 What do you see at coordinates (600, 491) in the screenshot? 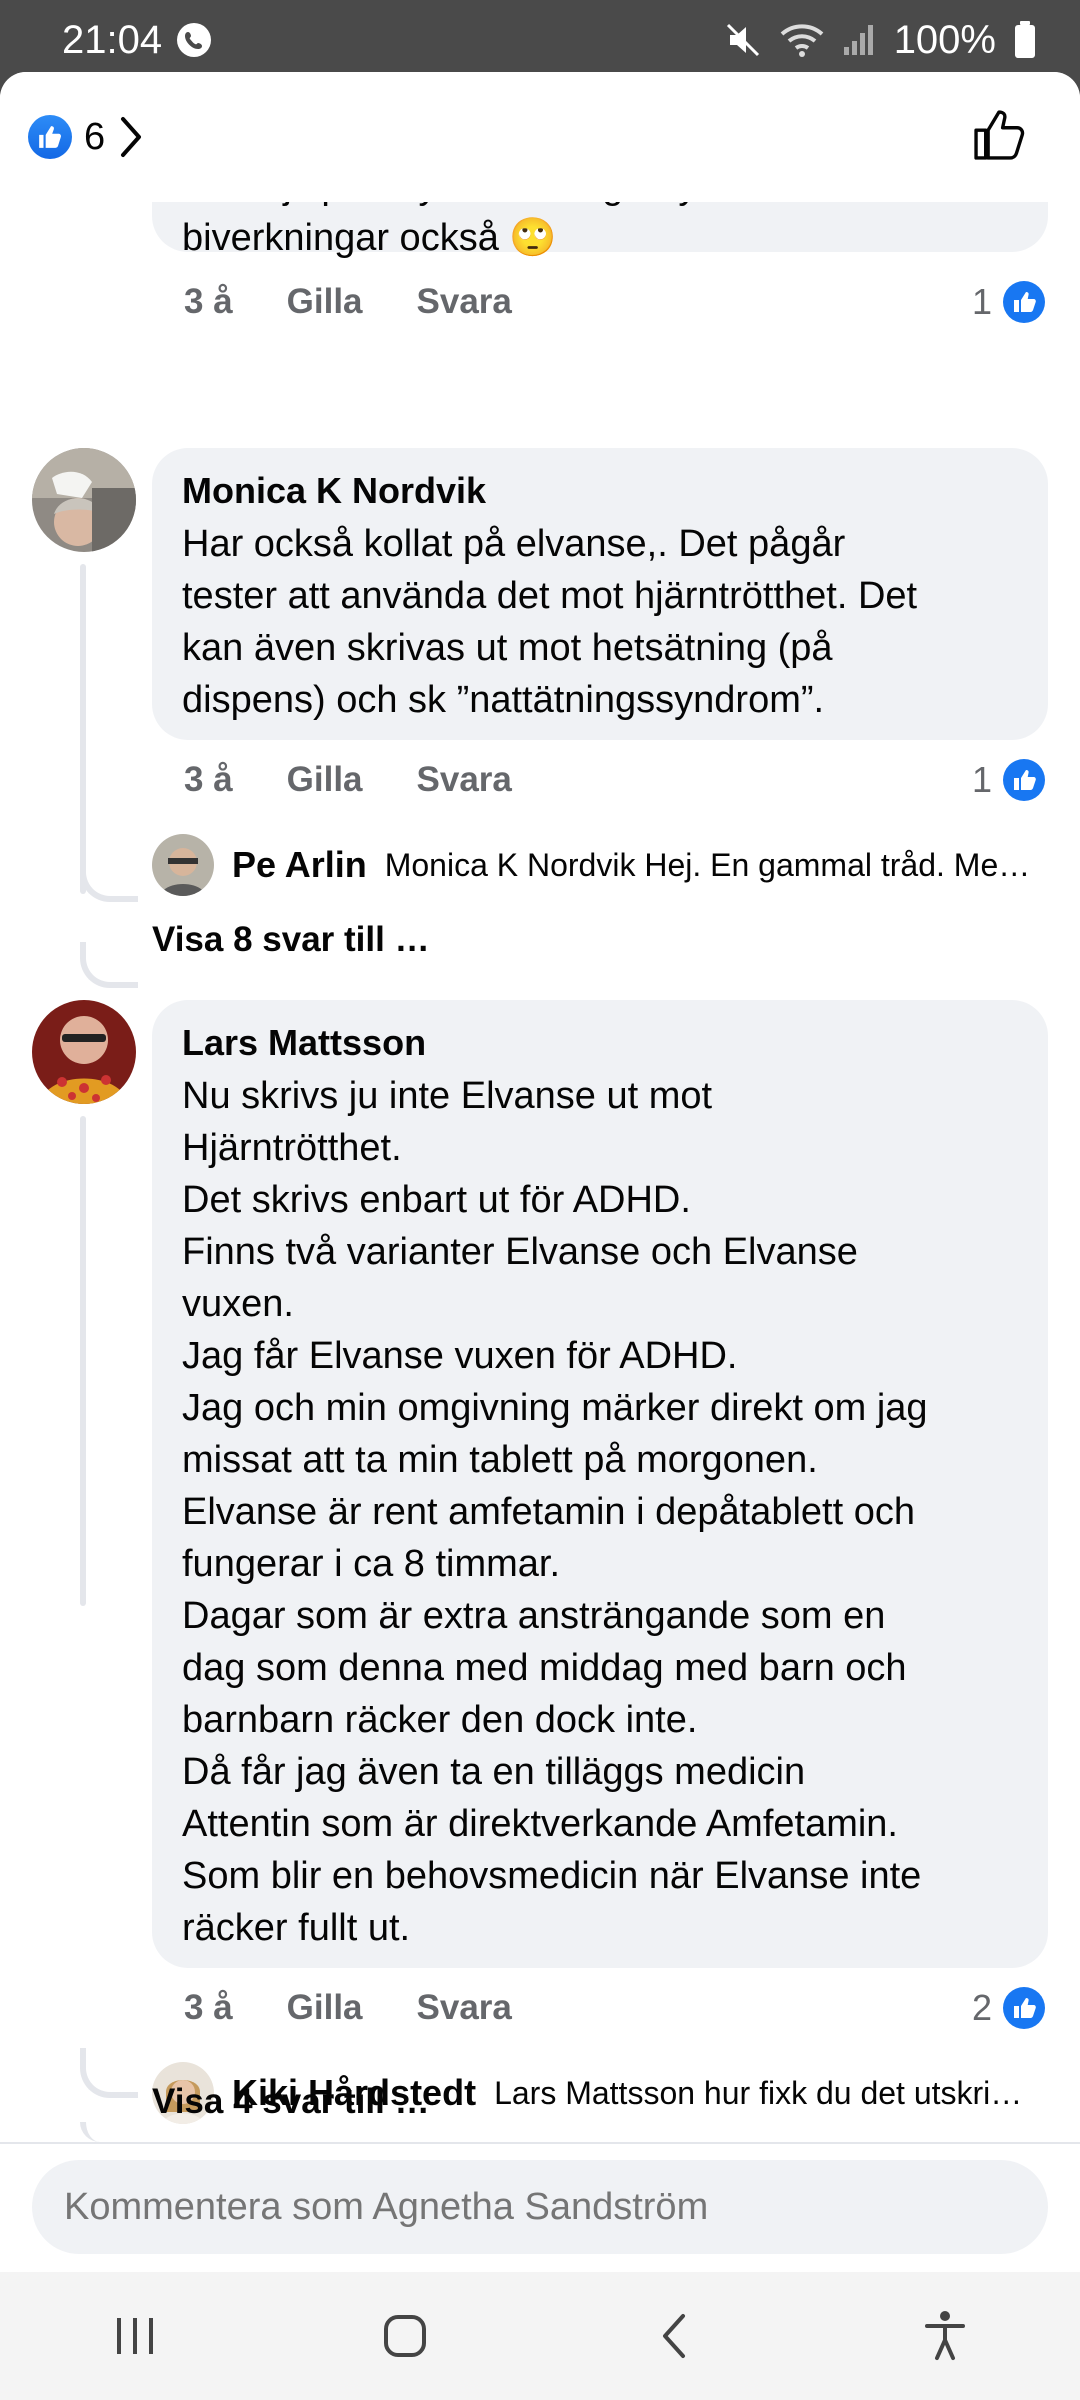
I see `comment-author: Monica K Nordvik` at bounding box center [600, 491].